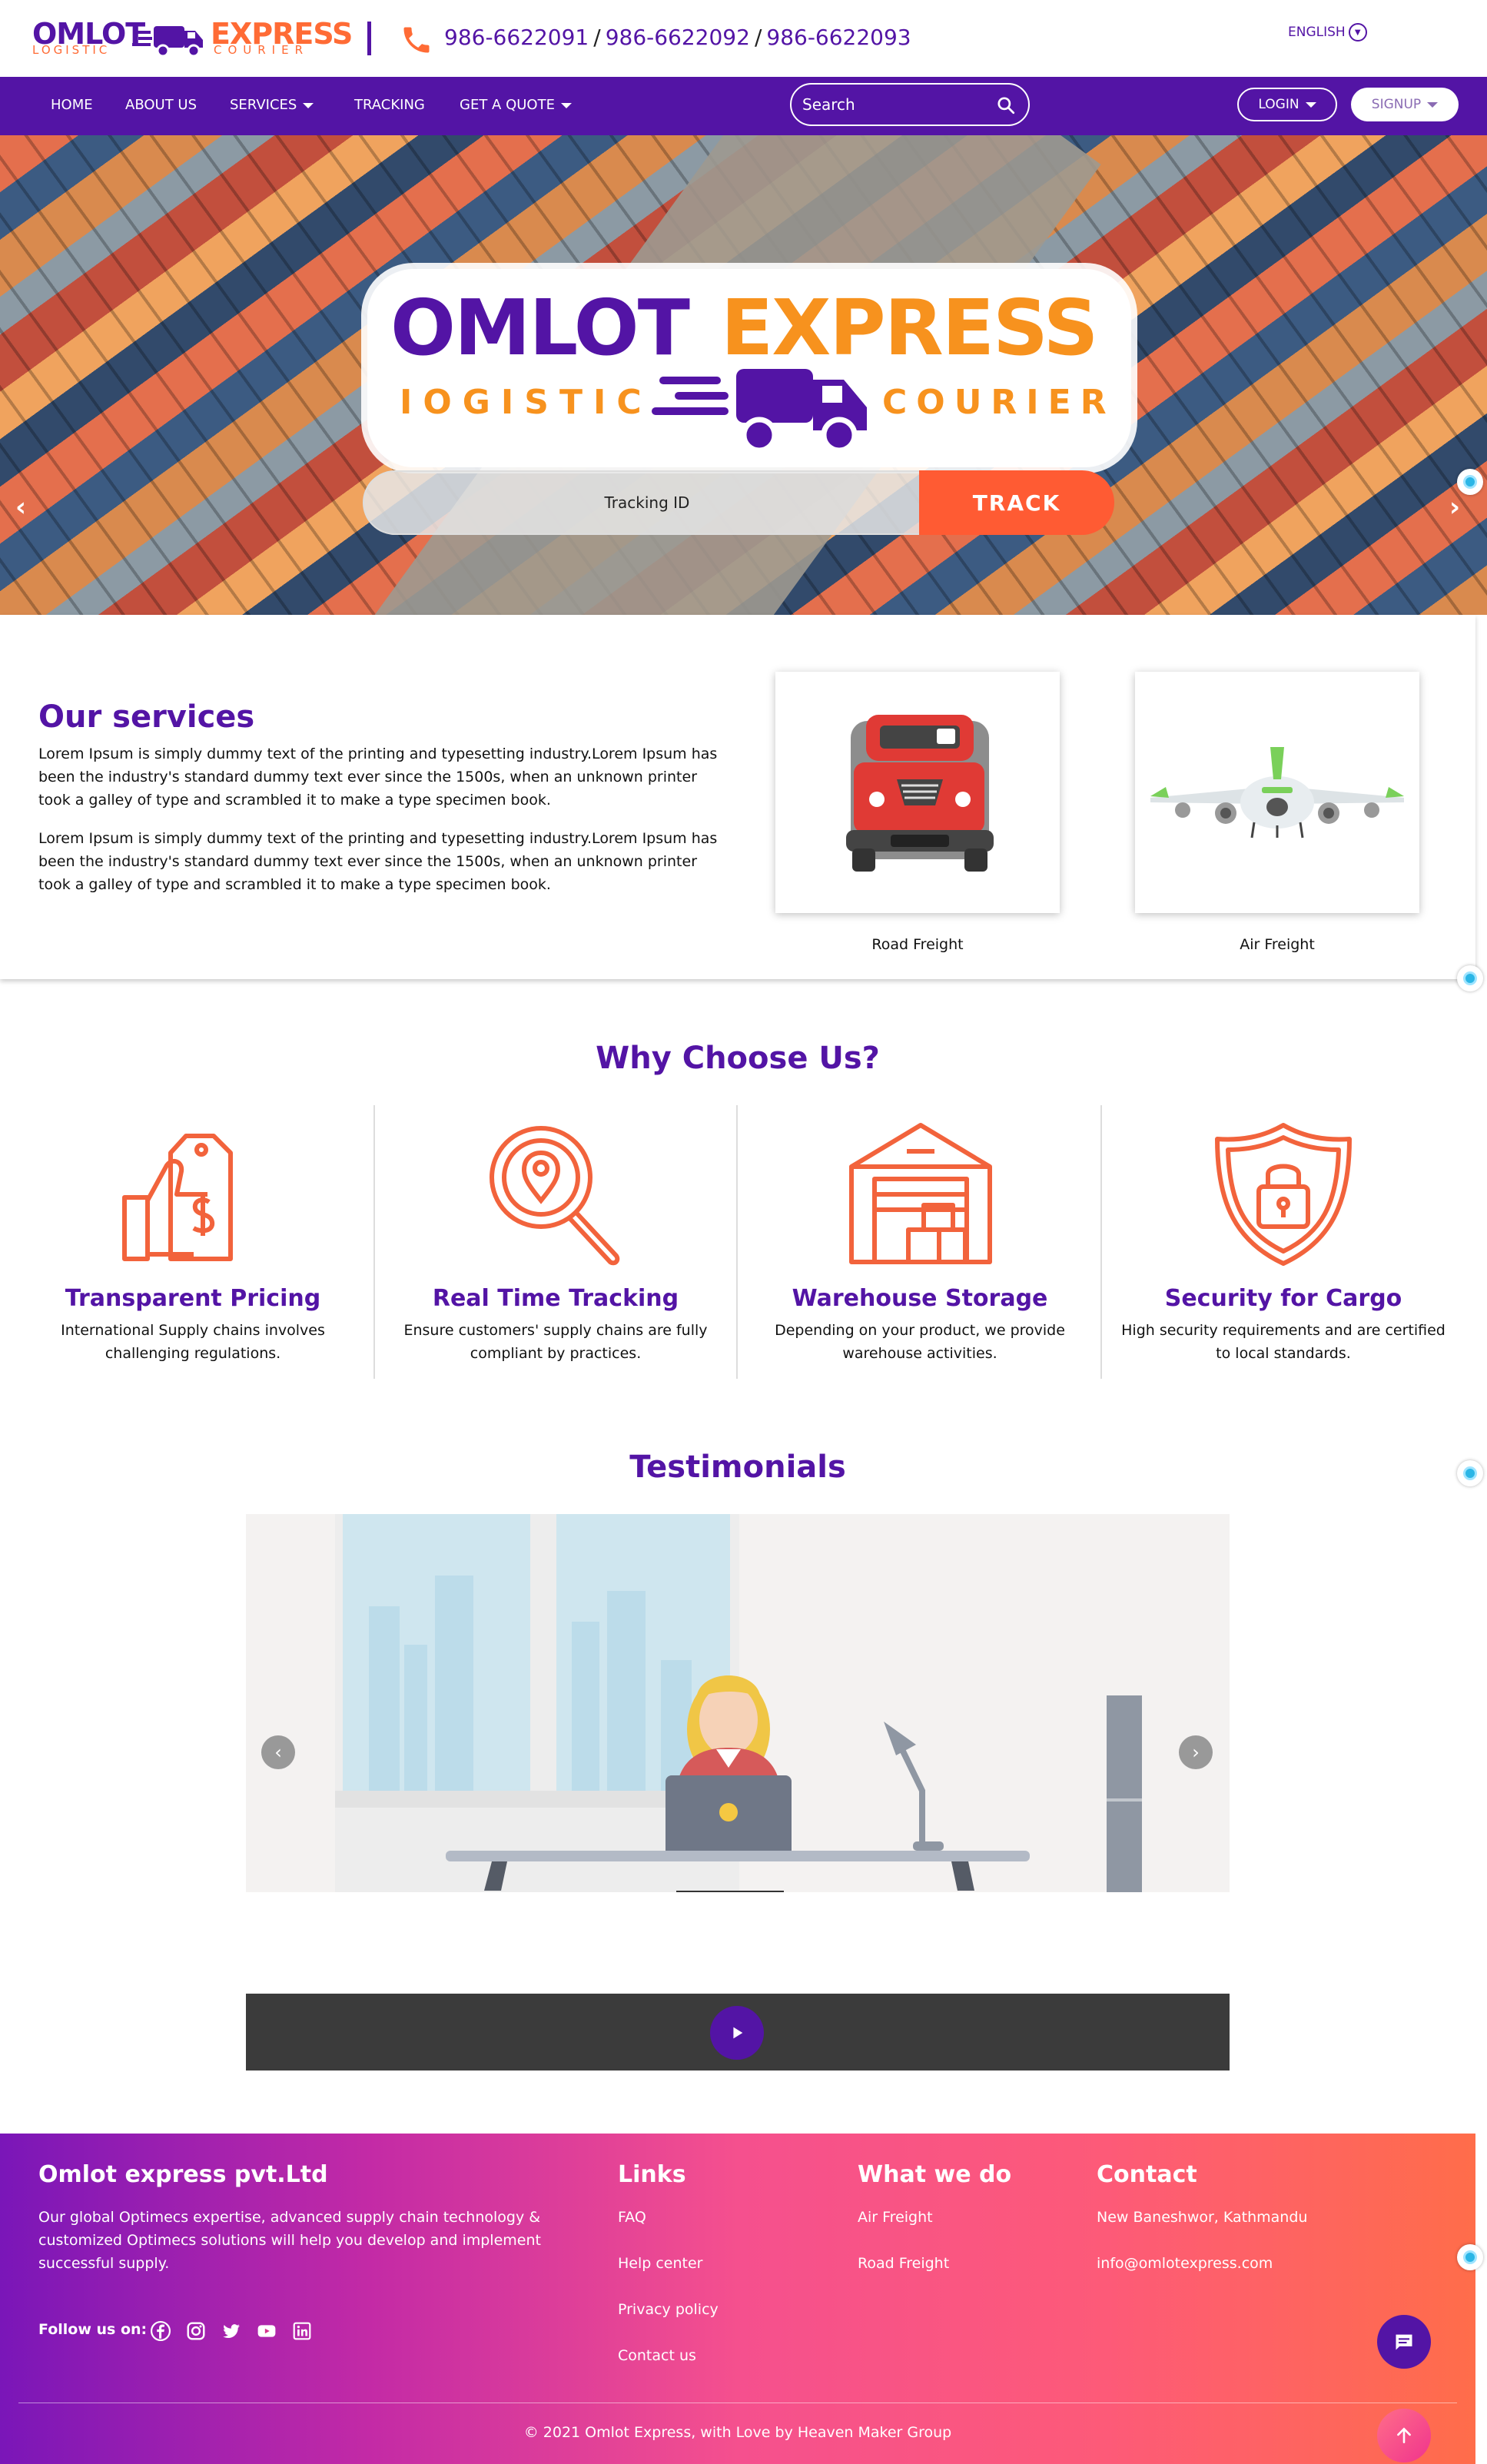  Describe the element at coordinates (1277, 944) in the screenshot. I see `service-label-air-freight: Air Freight` at that location.